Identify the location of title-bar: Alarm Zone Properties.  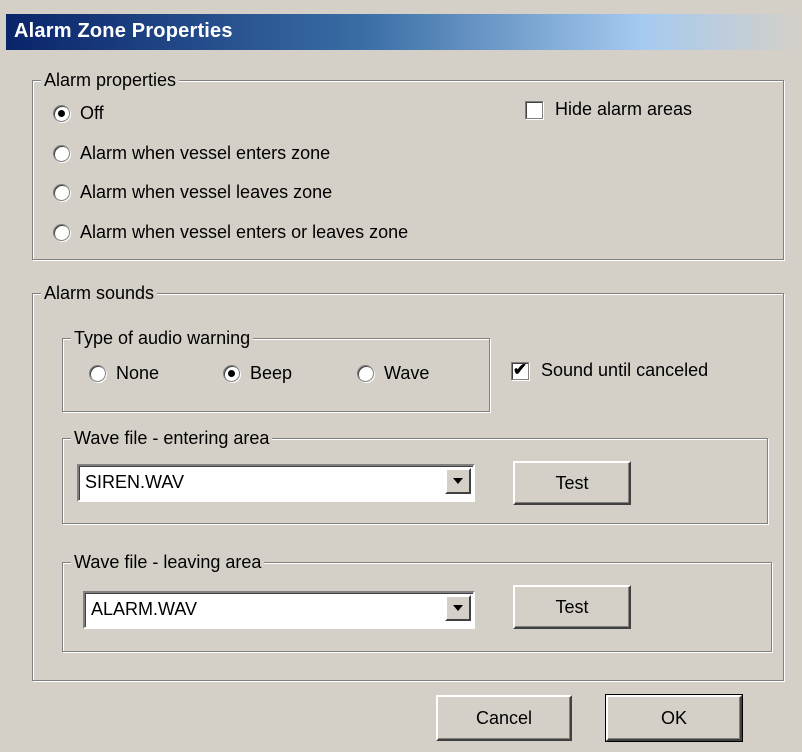
(401, 25).